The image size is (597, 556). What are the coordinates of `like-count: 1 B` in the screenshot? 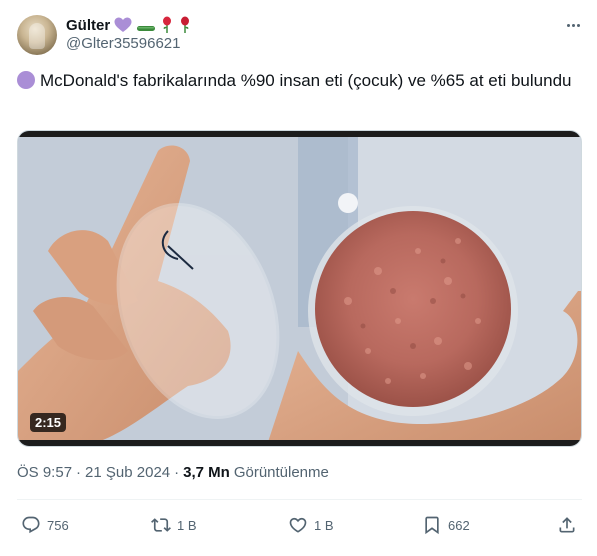 It's located at (324, 525).